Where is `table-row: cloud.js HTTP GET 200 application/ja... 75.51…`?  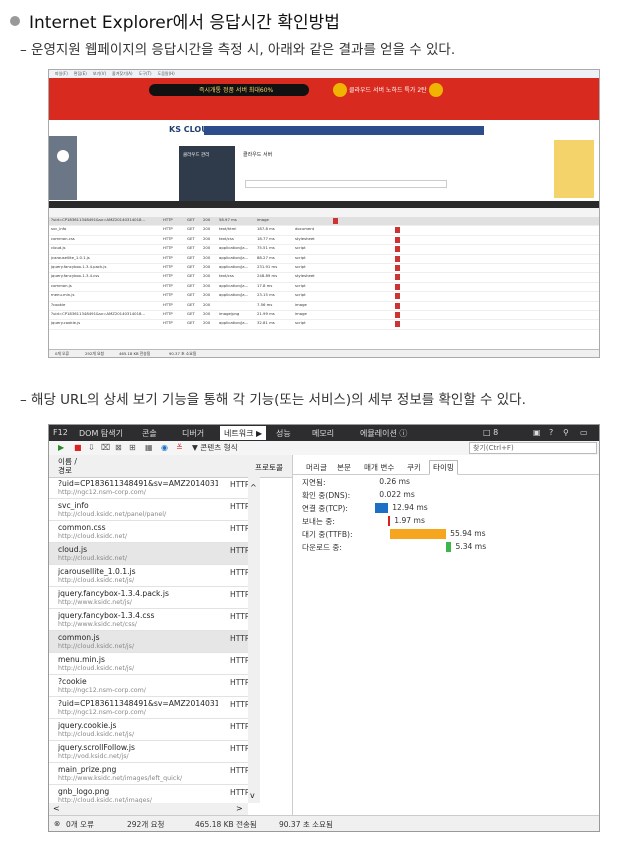 table-row: cloud.js HTTP GET 200 application/ja... 75.51… is located at coordinates (324, 250).